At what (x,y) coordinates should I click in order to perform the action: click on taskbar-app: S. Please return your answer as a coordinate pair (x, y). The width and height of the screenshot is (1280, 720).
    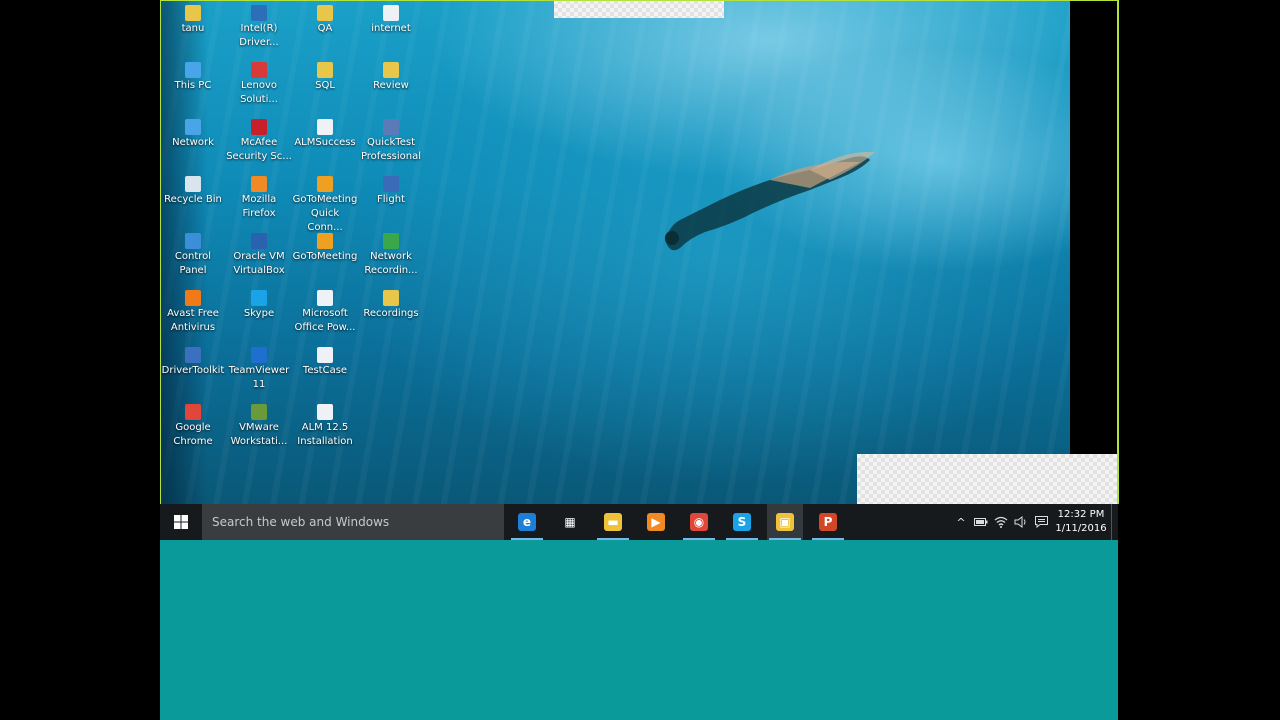
    Looking at the image, I should click on (742, 522).